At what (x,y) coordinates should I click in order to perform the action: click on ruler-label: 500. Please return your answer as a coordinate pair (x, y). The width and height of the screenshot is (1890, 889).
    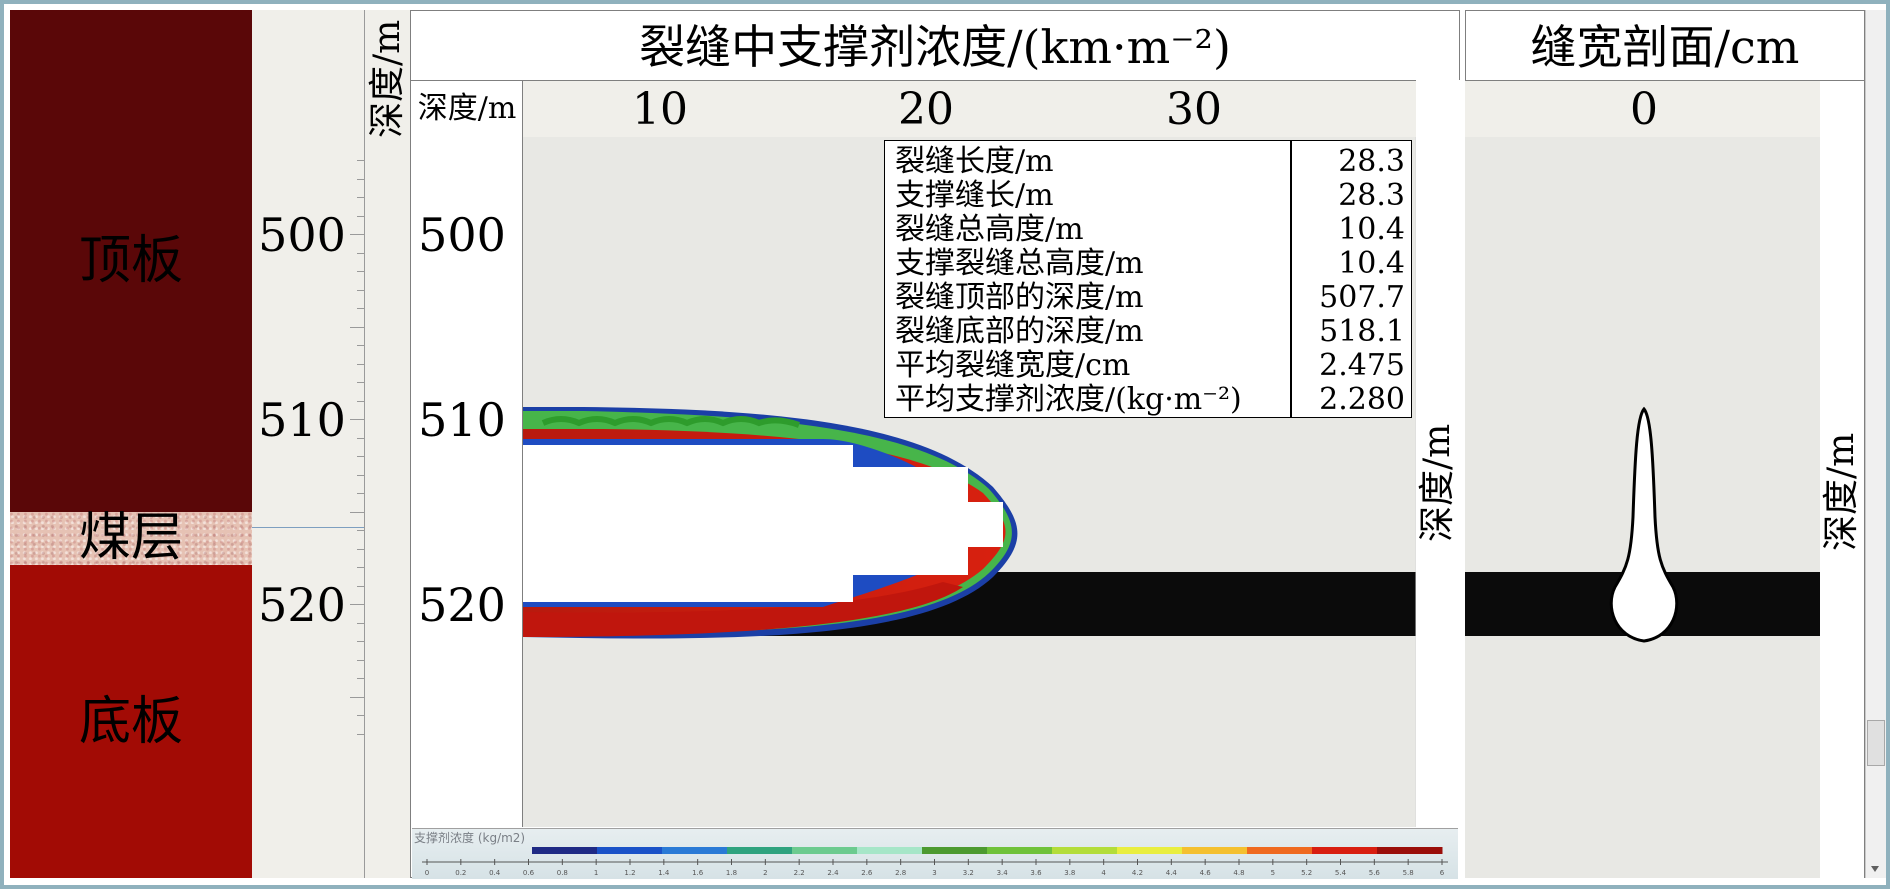
    Looking at the image, I should click on (302, 235).